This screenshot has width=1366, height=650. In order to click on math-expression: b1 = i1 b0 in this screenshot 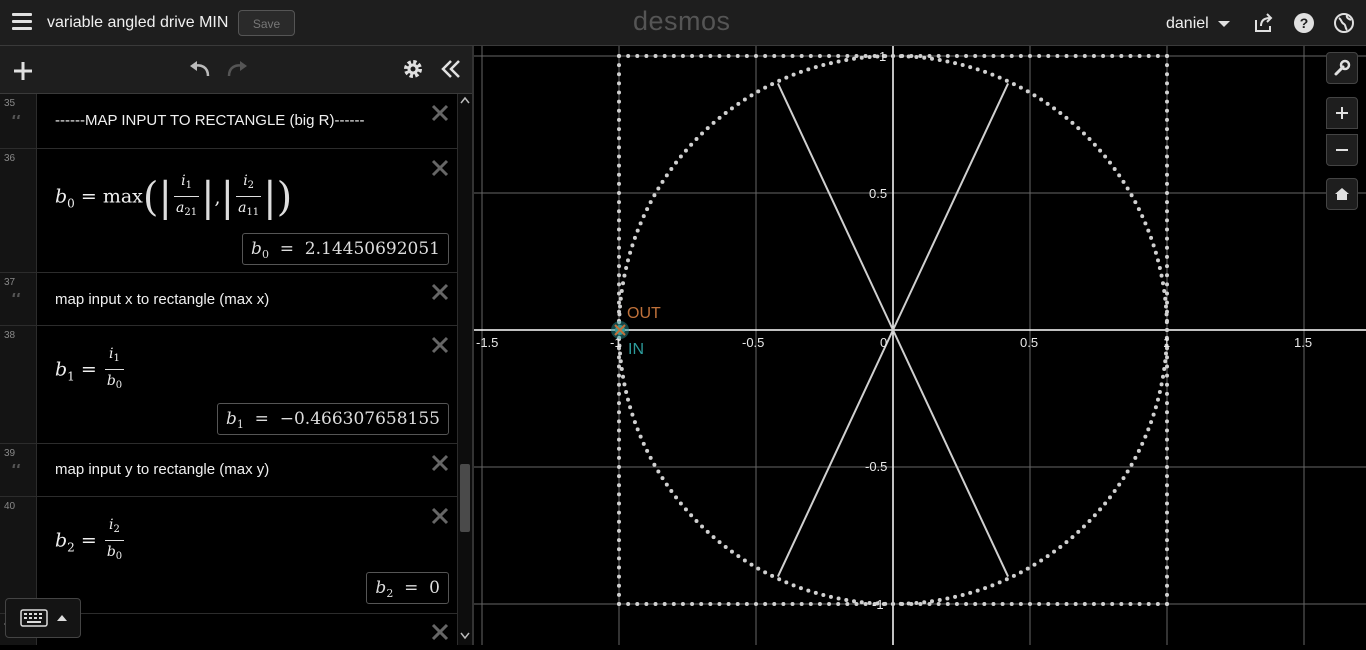, I will do `click(90, 370)`.